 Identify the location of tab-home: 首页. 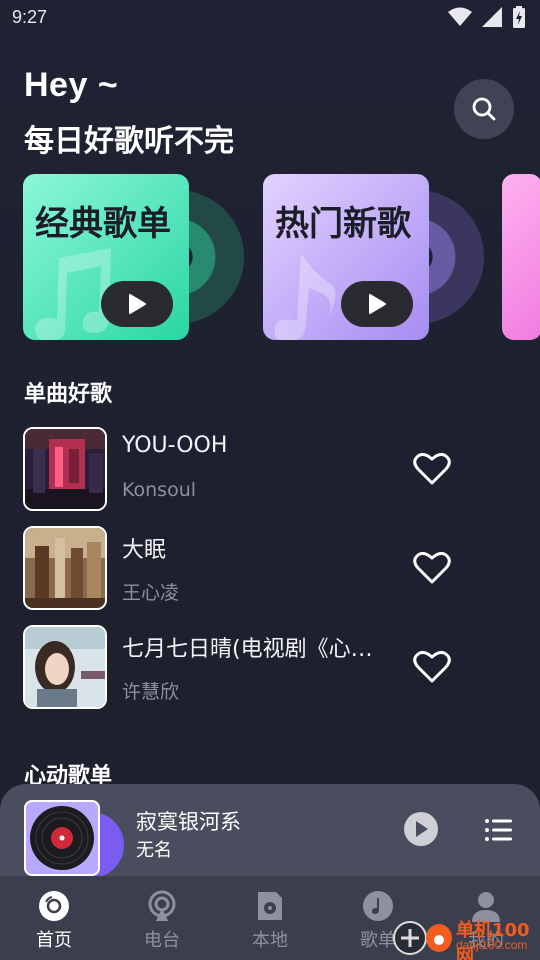
(54, 918).